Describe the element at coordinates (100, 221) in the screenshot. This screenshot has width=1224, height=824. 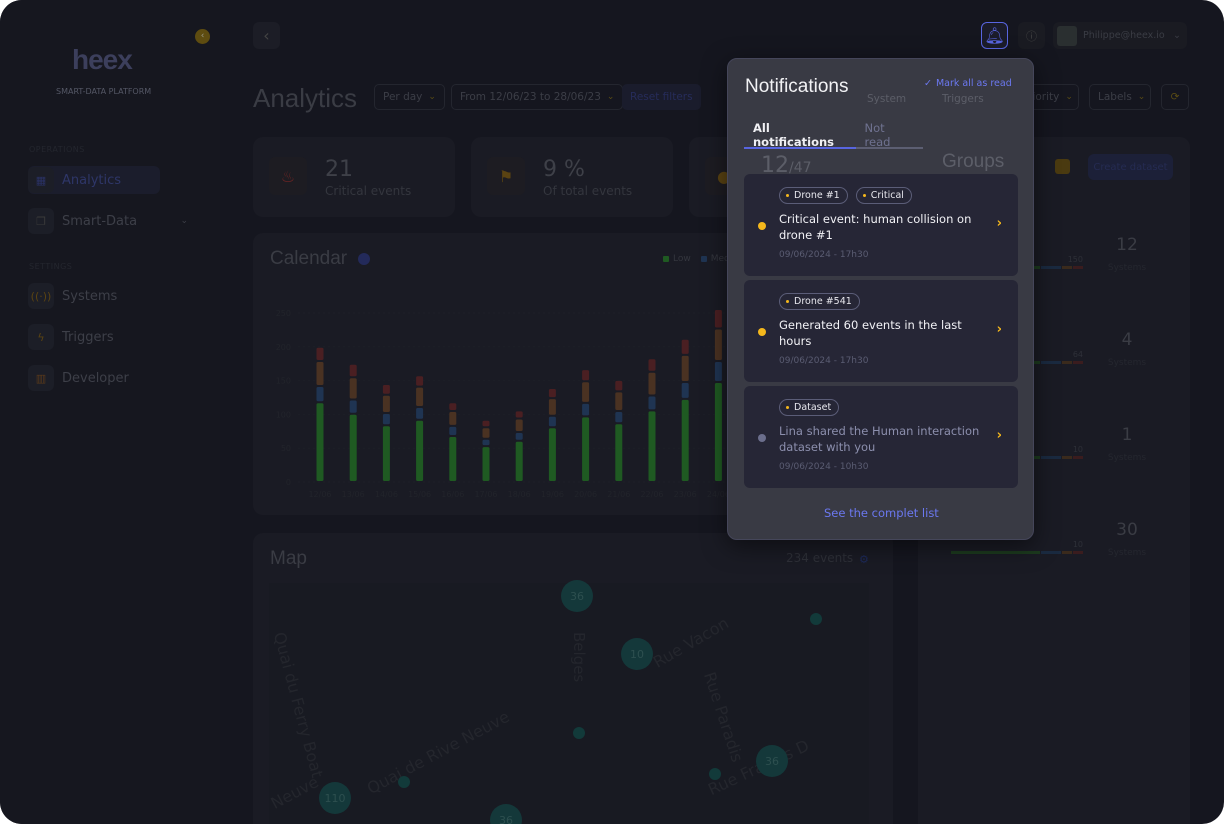
I see `sidebar-item-label: Smart-Data` at that location.